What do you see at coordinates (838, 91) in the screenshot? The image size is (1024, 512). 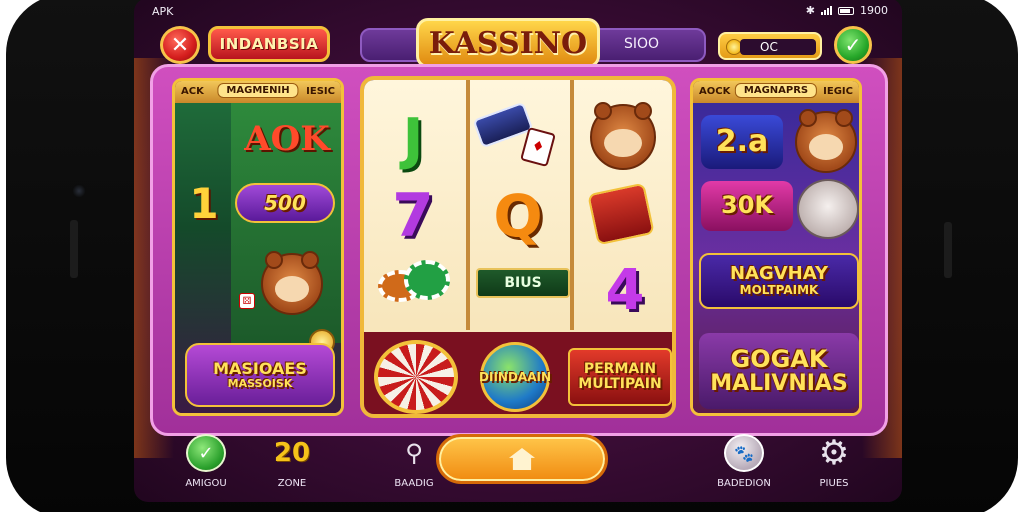 I see `right-header-right: IEGIC` at bounding box center [838, 91].